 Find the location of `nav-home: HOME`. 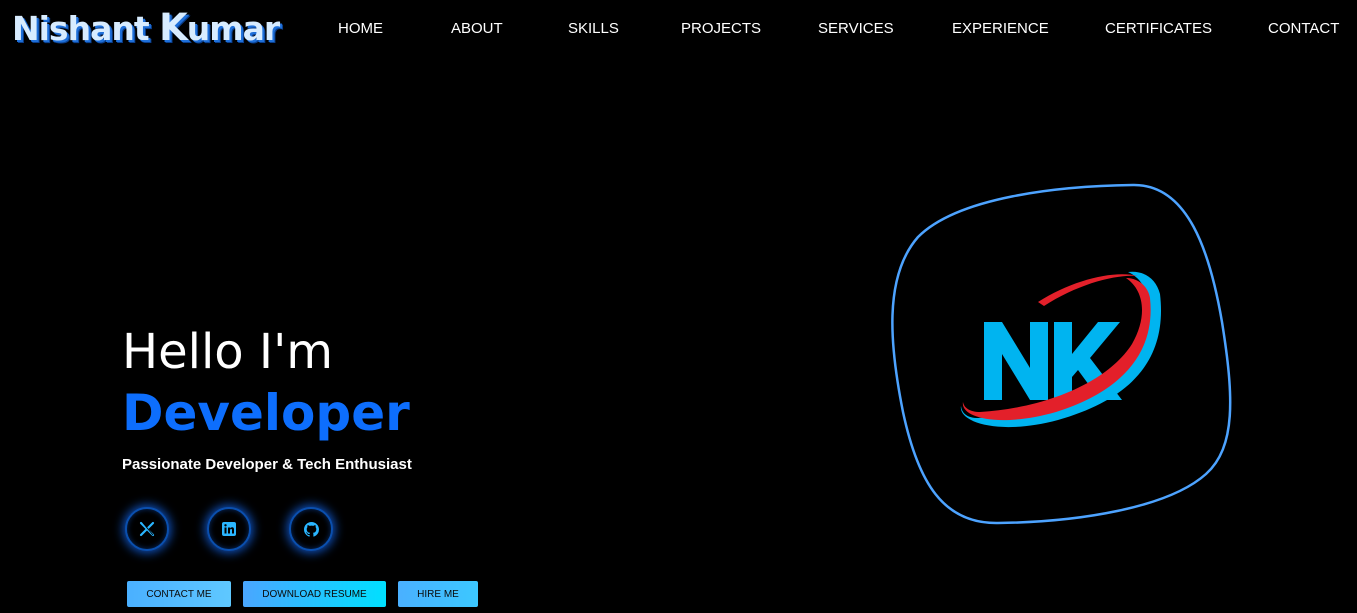

nav-home: HOME is located at coordinates (360, 28).